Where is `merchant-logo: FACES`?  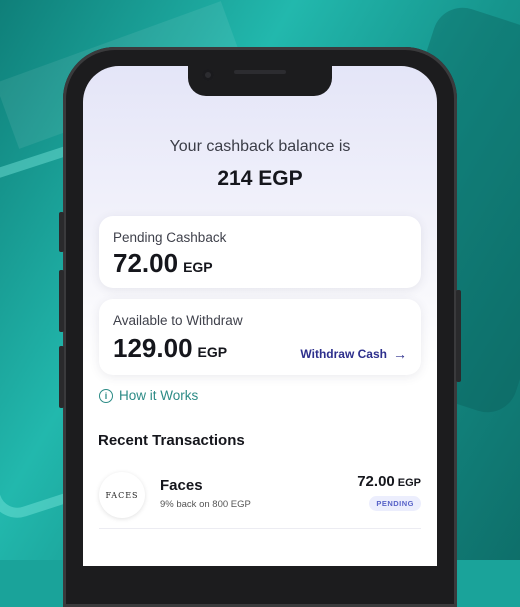
merchant-logo: FACES is located at coordinates (122, 495).